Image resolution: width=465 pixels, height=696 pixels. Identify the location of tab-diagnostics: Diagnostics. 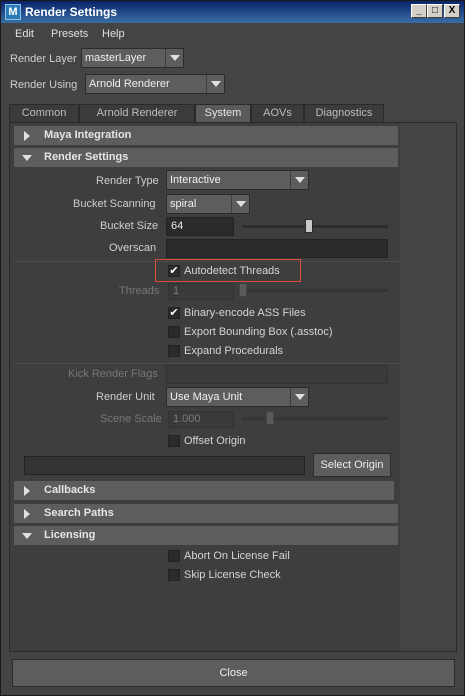
(344, 113).